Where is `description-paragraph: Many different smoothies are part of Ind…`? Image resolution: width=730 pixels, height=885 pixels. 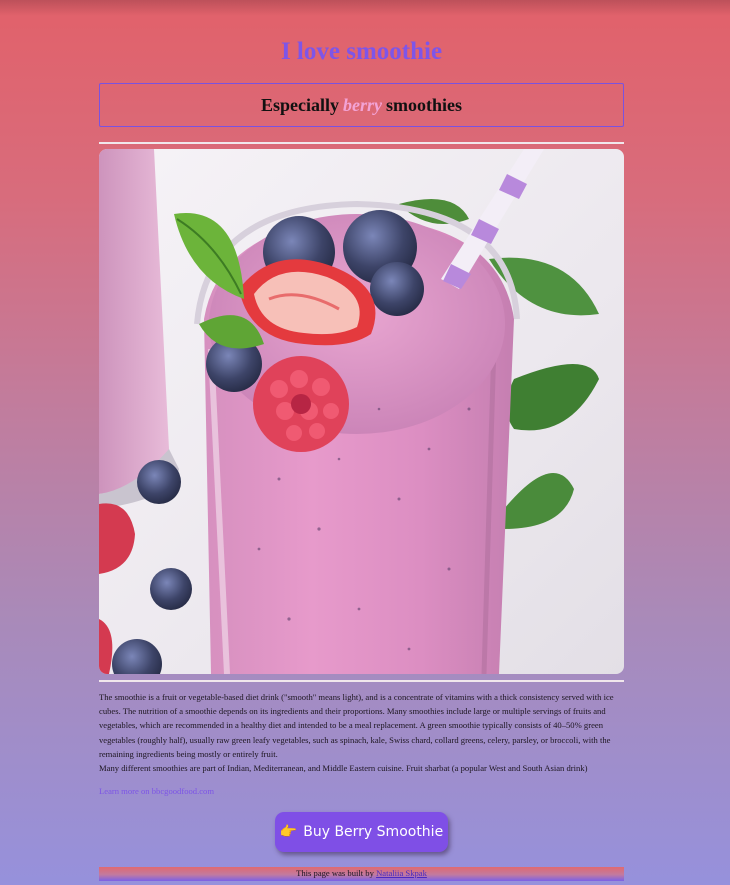
description-paragraph: Many different smoothies are part of Ind… is located at coordinates (343, 768).